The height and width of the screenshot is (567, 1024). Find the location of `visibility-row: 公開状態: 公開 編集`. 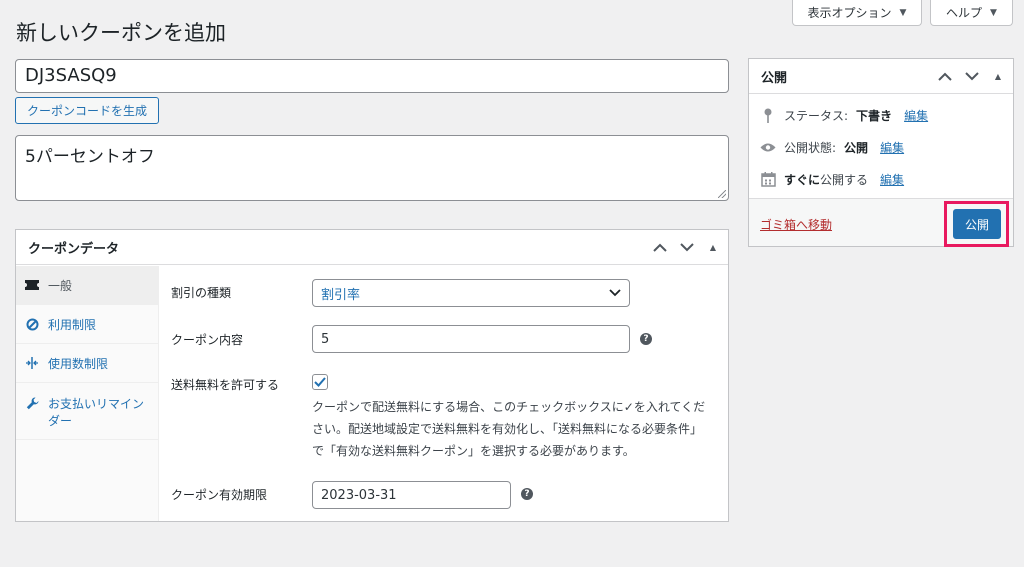

visibility-row: 公開状態: 公開 編集 is located at coordinates (832, 147).